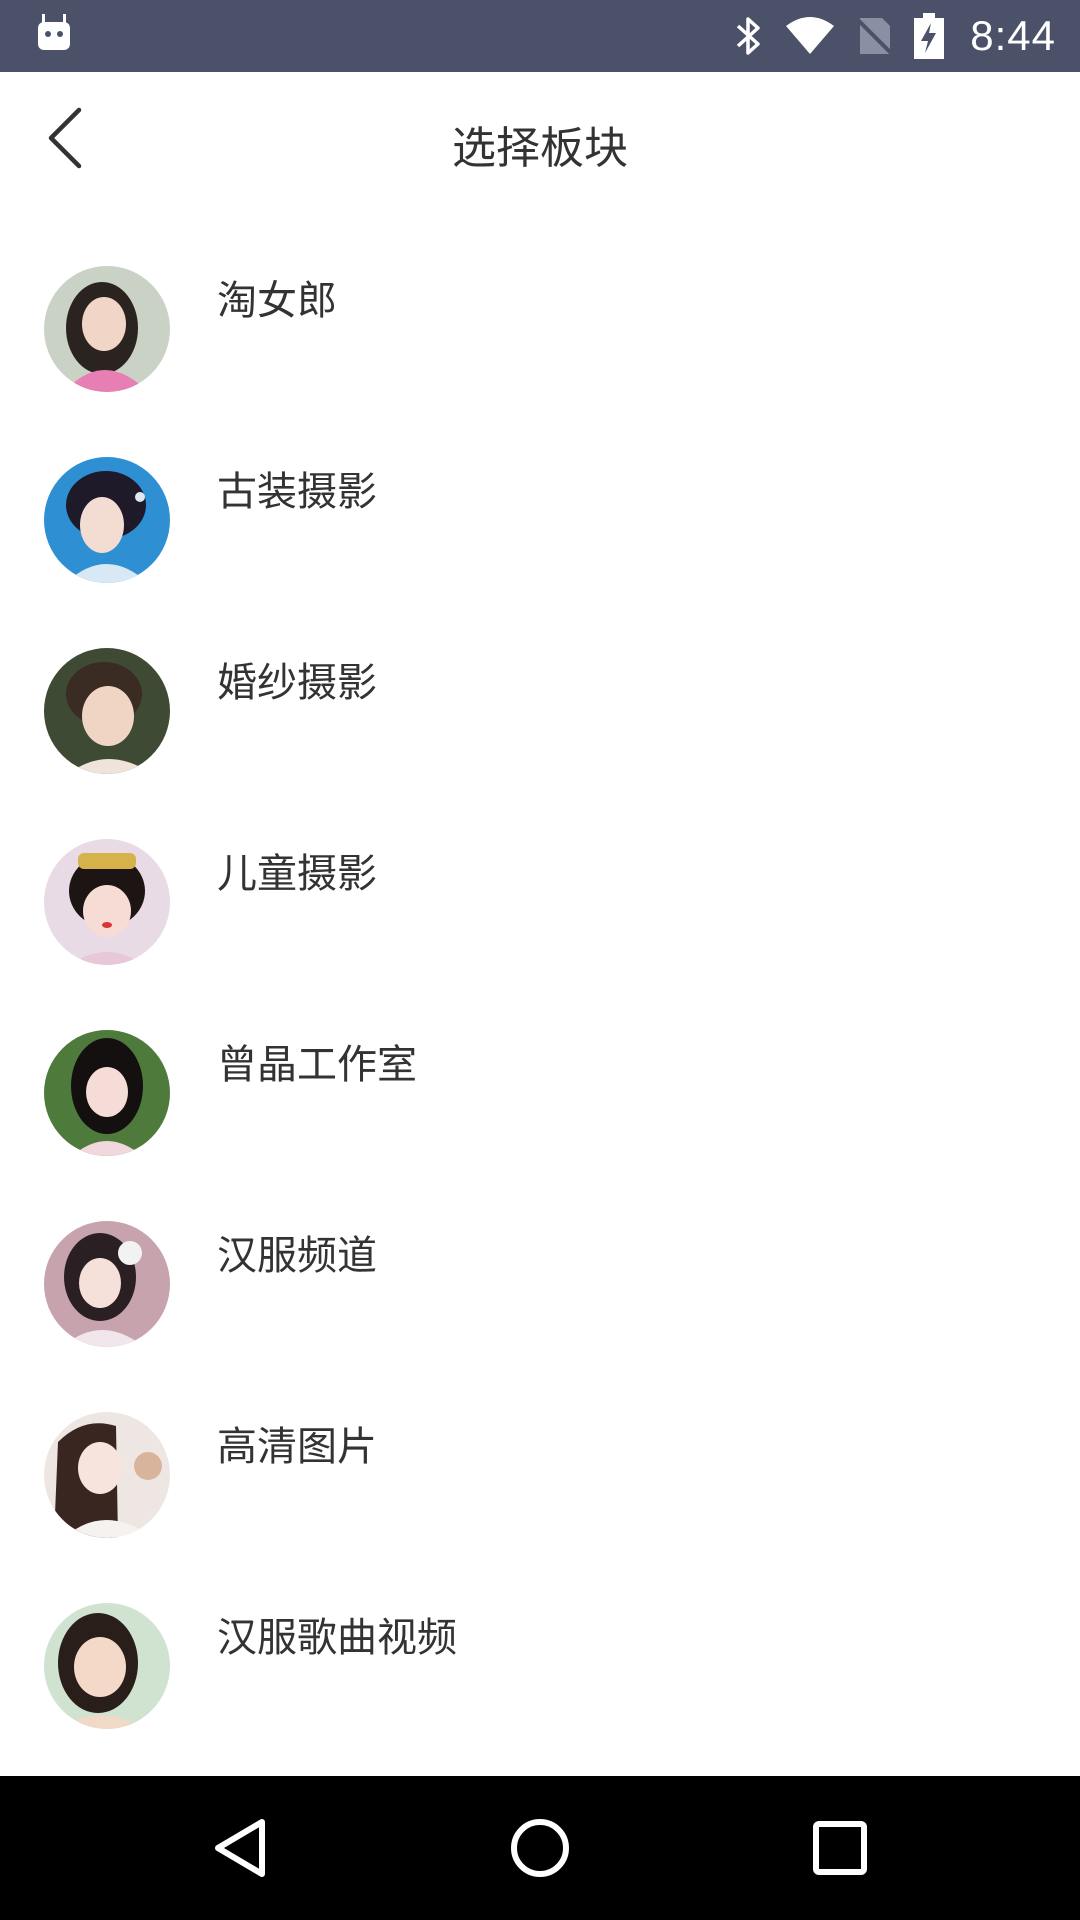 The image size is (1080, 1920). I want to click on nav-back-button, so click(240, 1848).